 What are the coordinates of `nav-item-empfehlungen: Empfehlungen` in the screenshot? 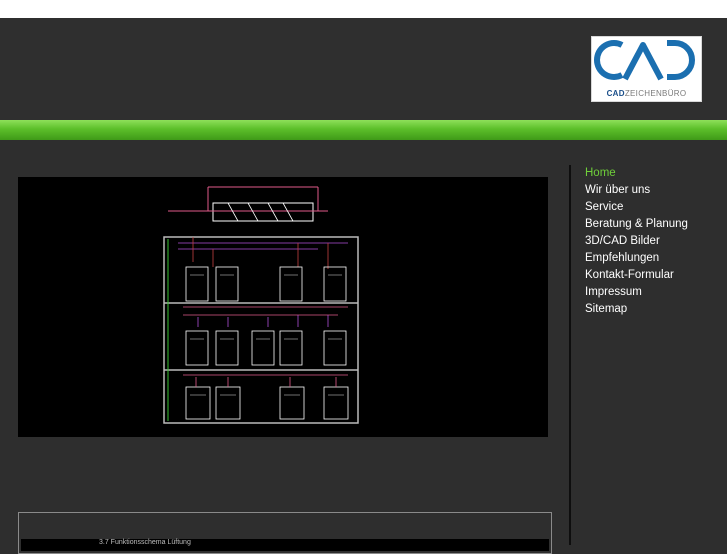 It's located at (636, 258).